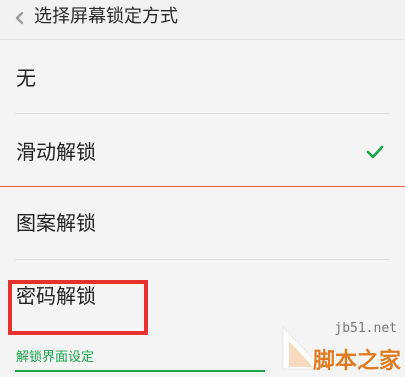  Describe the element at coordinates (375, 152) in the screenshot. I see `check-icon` at that location.